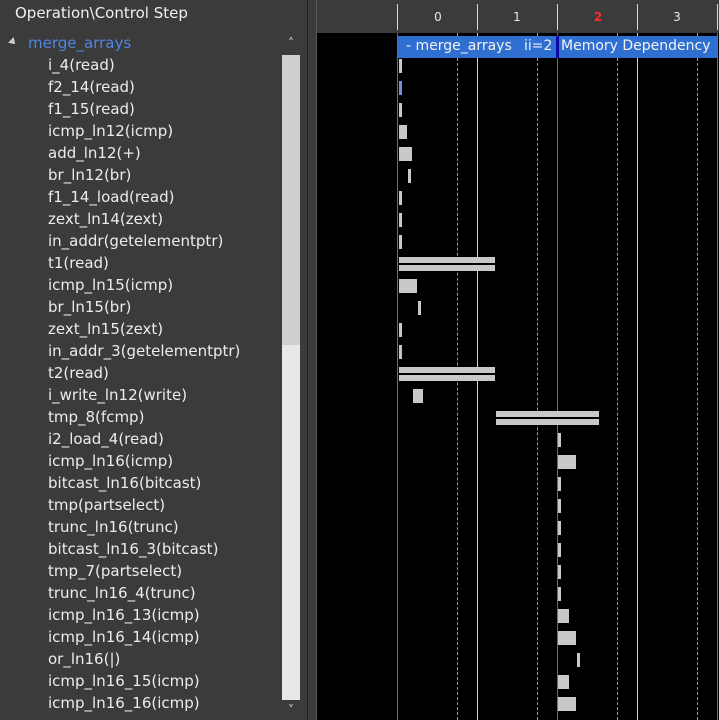 This screenshot has height=720, width=719. I want to click on operation-row: i2_load_4(read), so click(140, 440).